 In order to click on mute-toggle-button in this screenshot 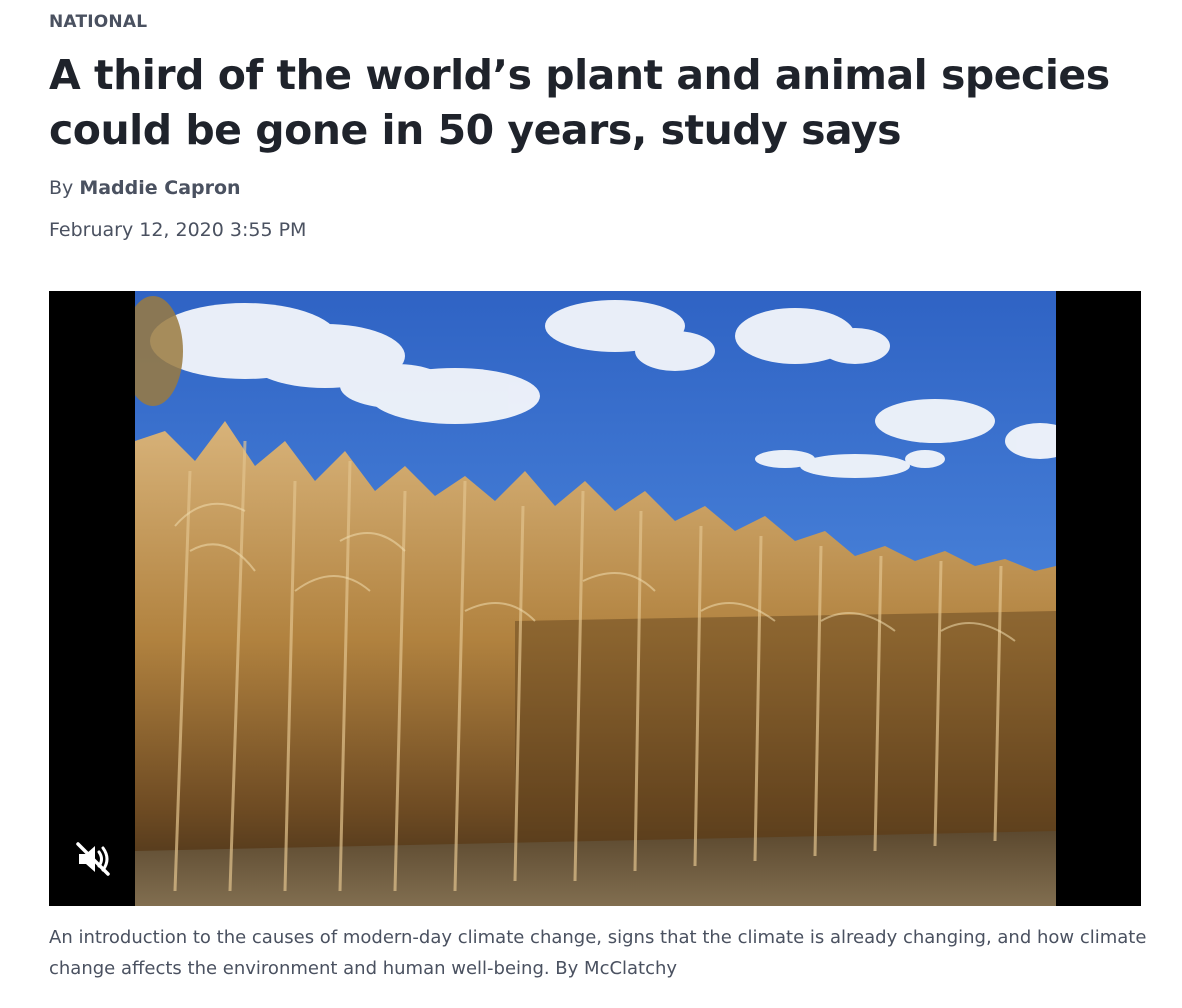, I will do `click(93, 859)`.